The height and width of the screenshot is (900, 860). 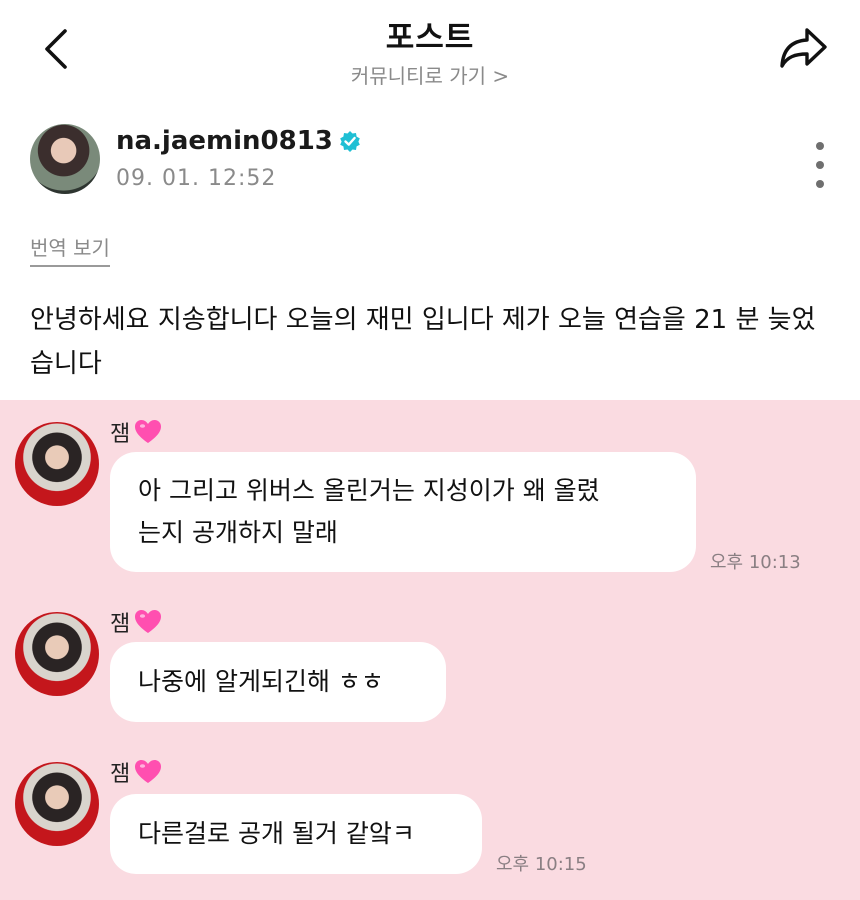 I want to click on more-options-button, so click(x=820, y=165).